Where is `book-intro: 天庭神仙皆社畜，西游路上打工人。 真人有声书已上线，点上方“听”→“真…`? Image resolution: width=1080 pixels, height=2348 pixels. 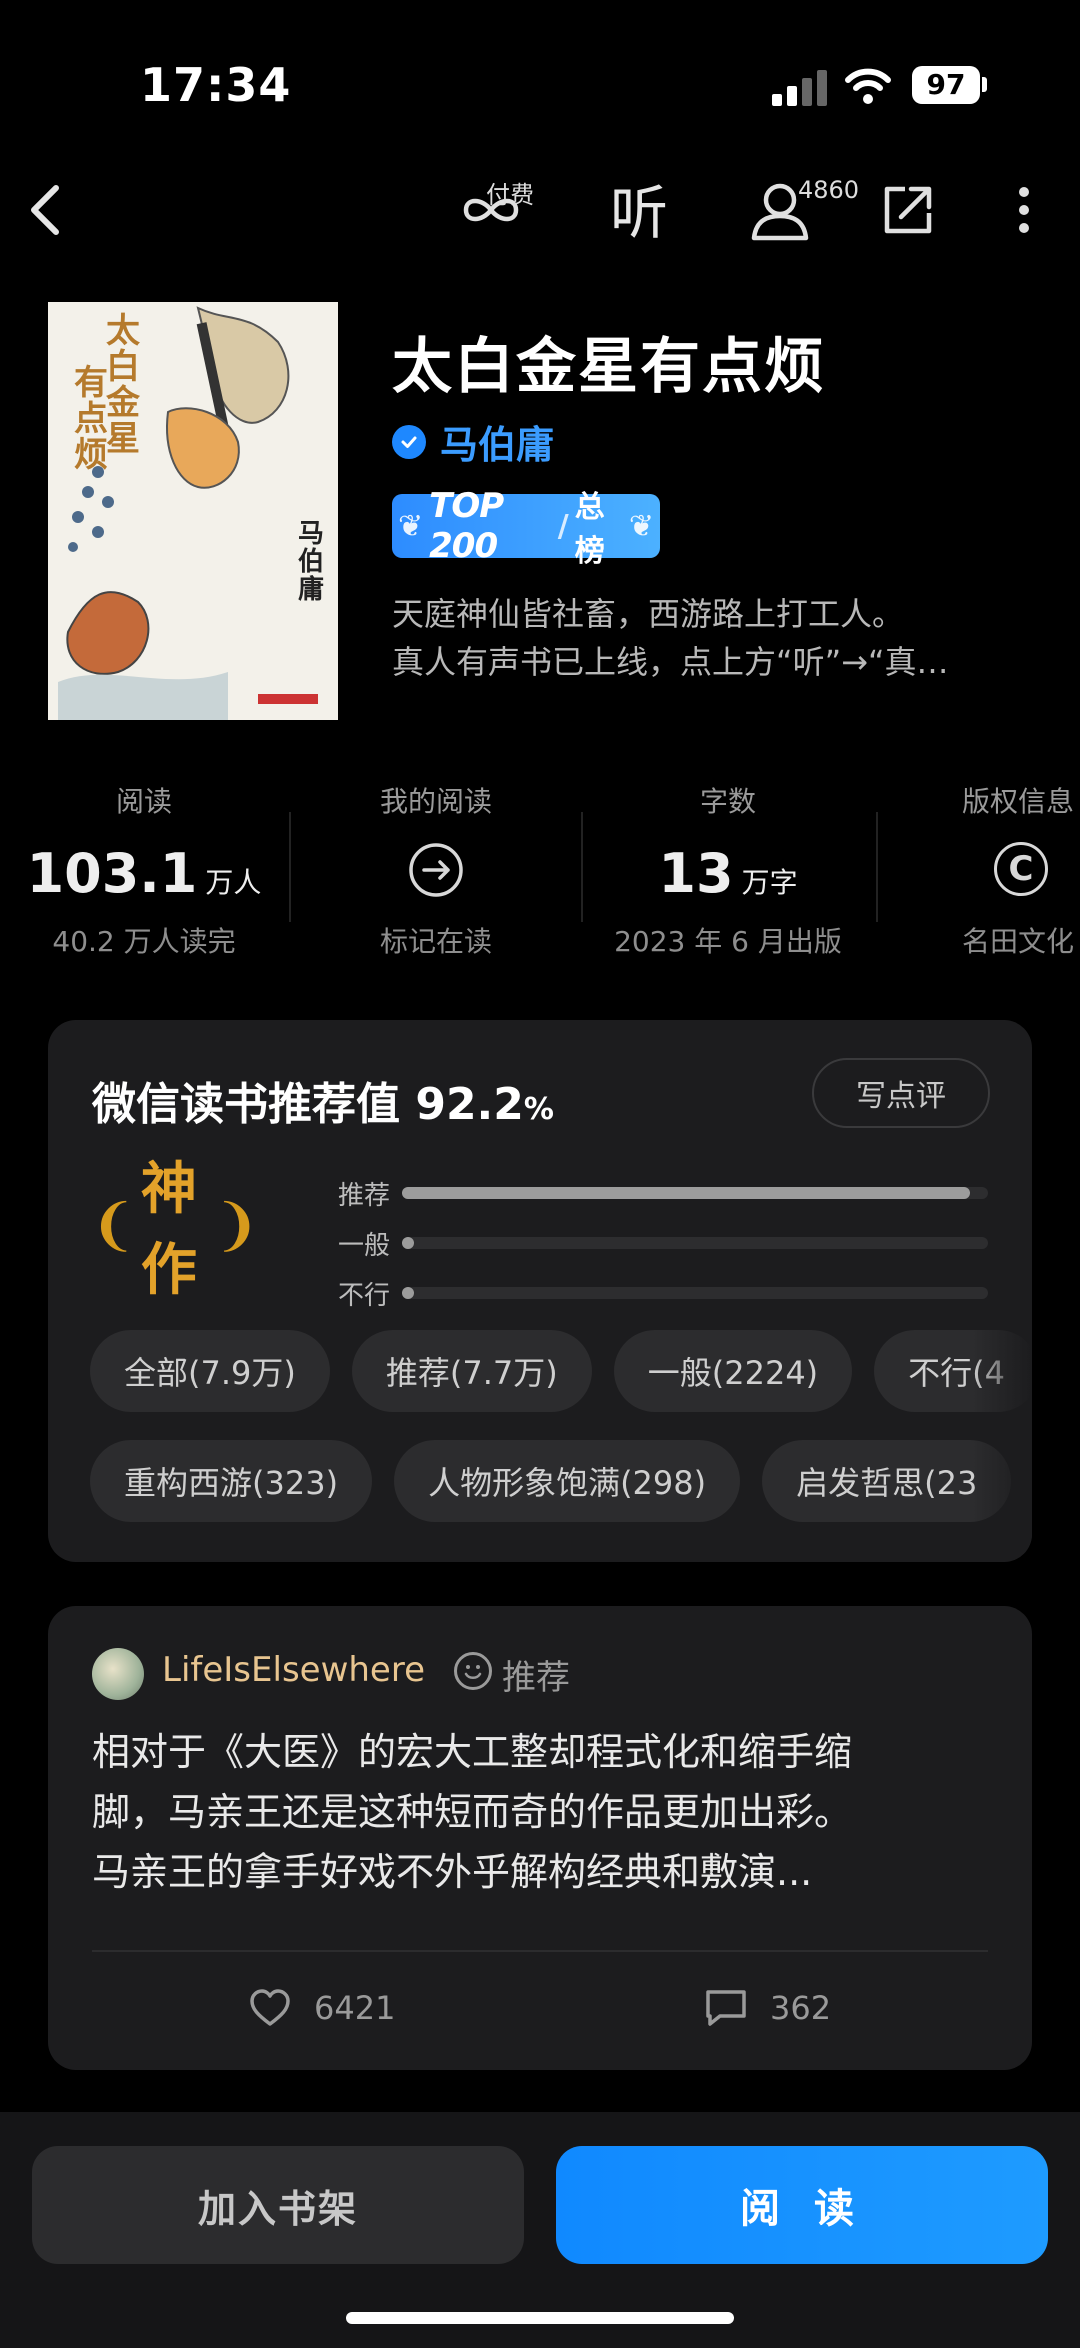
book-intro: 天庭神仙皆社畜，西游路上打工人。 真人有声书已上线，点上方“听”→“真… is located at coordinates (712, 638).